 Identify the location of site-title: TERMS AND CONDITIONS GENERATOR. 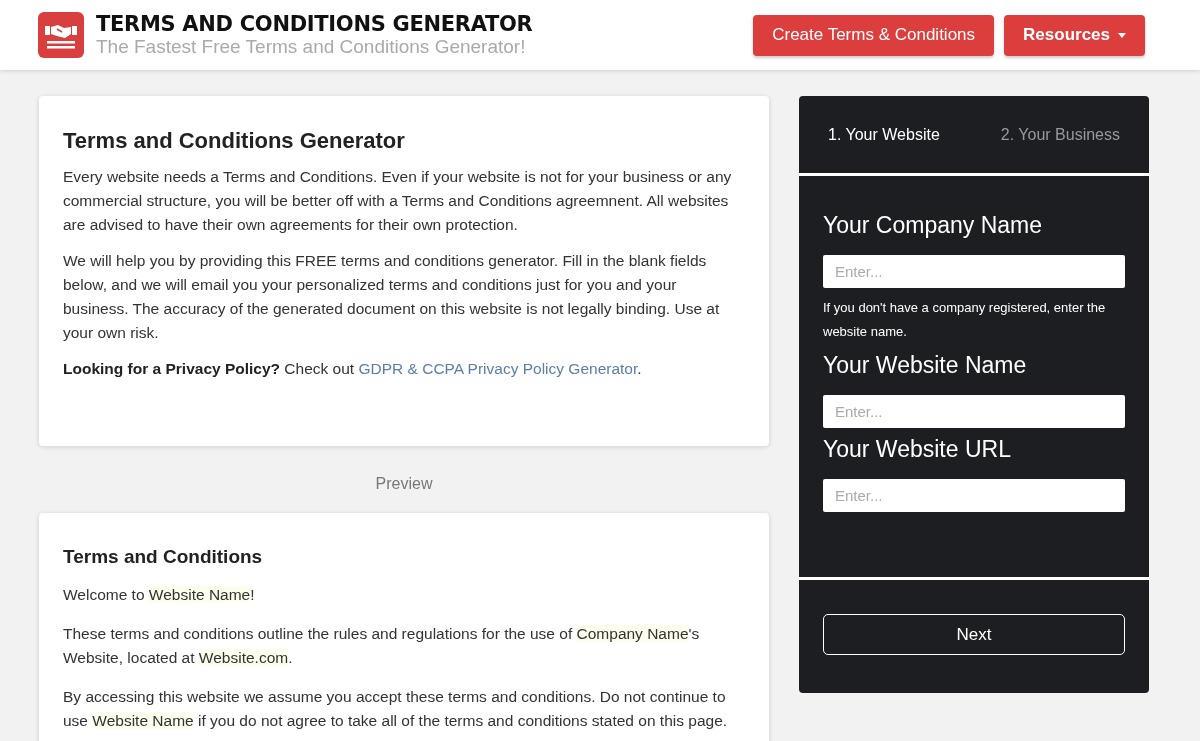
(314, 24).